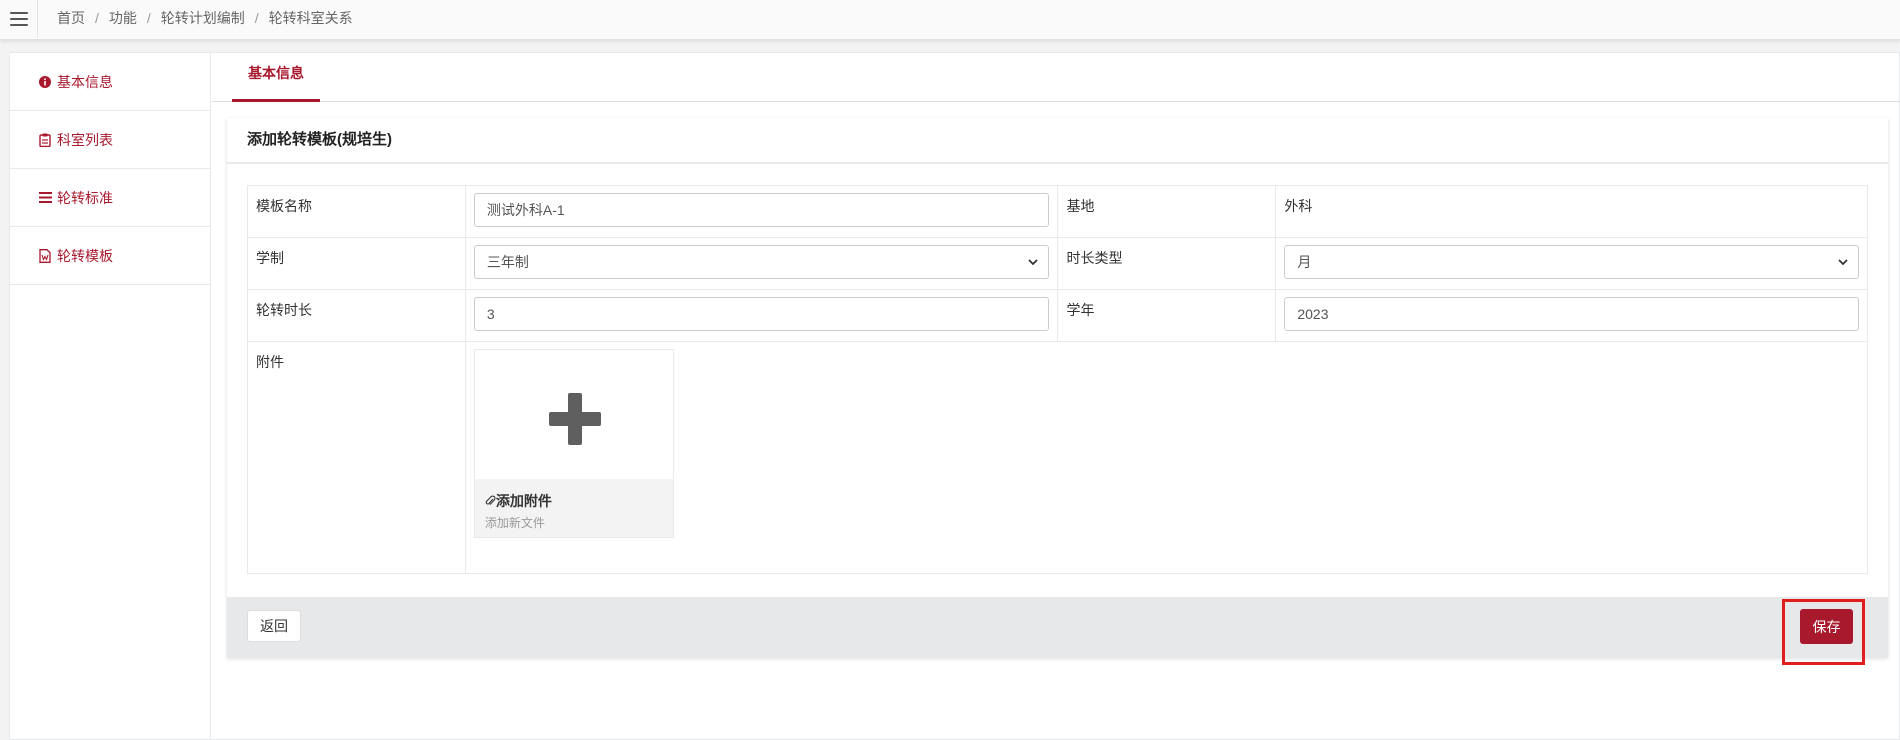 This screenshot has height=740, width=1900. I want to click on rotation-duration-value: 3, so click(490, 314).